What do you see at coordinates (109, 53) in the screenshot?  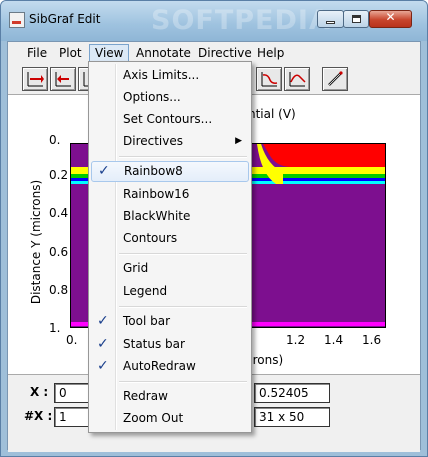 I see `menu-view: View` at bounding box center [109, 53].